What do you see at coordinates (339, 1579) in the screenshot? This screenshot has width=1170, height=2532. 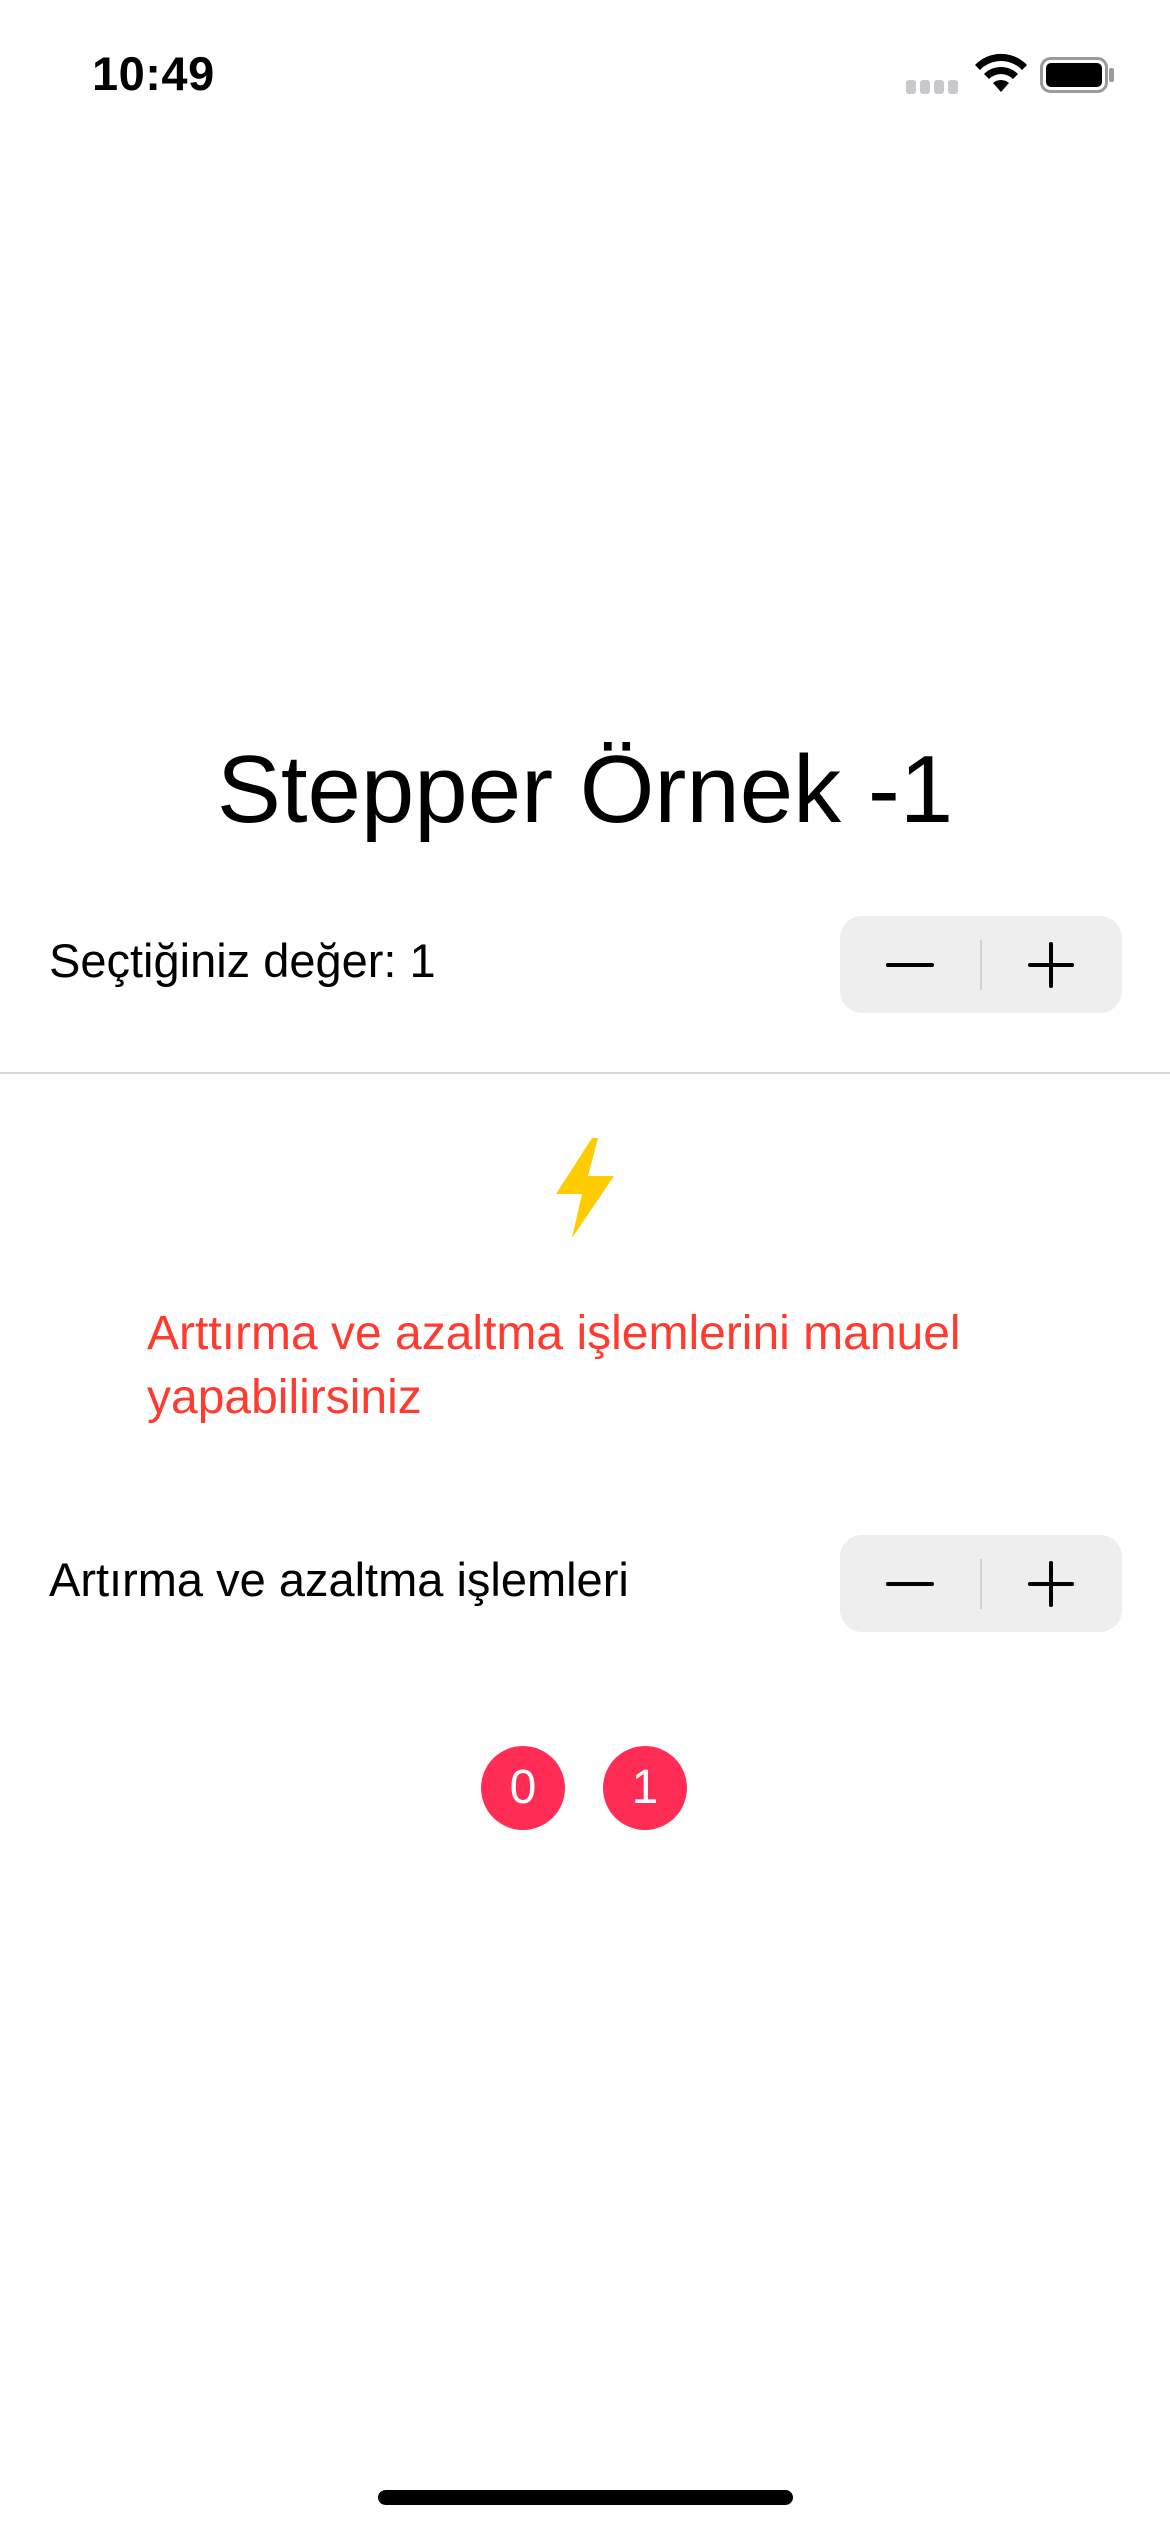 I see `stepper-two-label: Artırma ve azaltma işlemleri` at bounding box center [339, 1579].